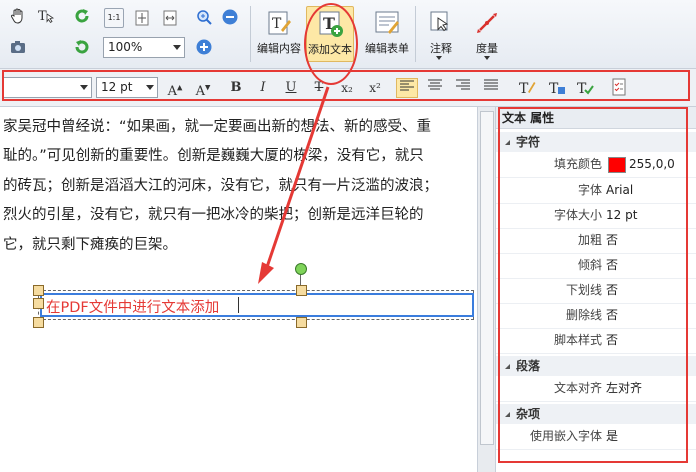  Describe the element at coordinates (487, 278) in the screenshot. I see `scroll-thumb` at that location.